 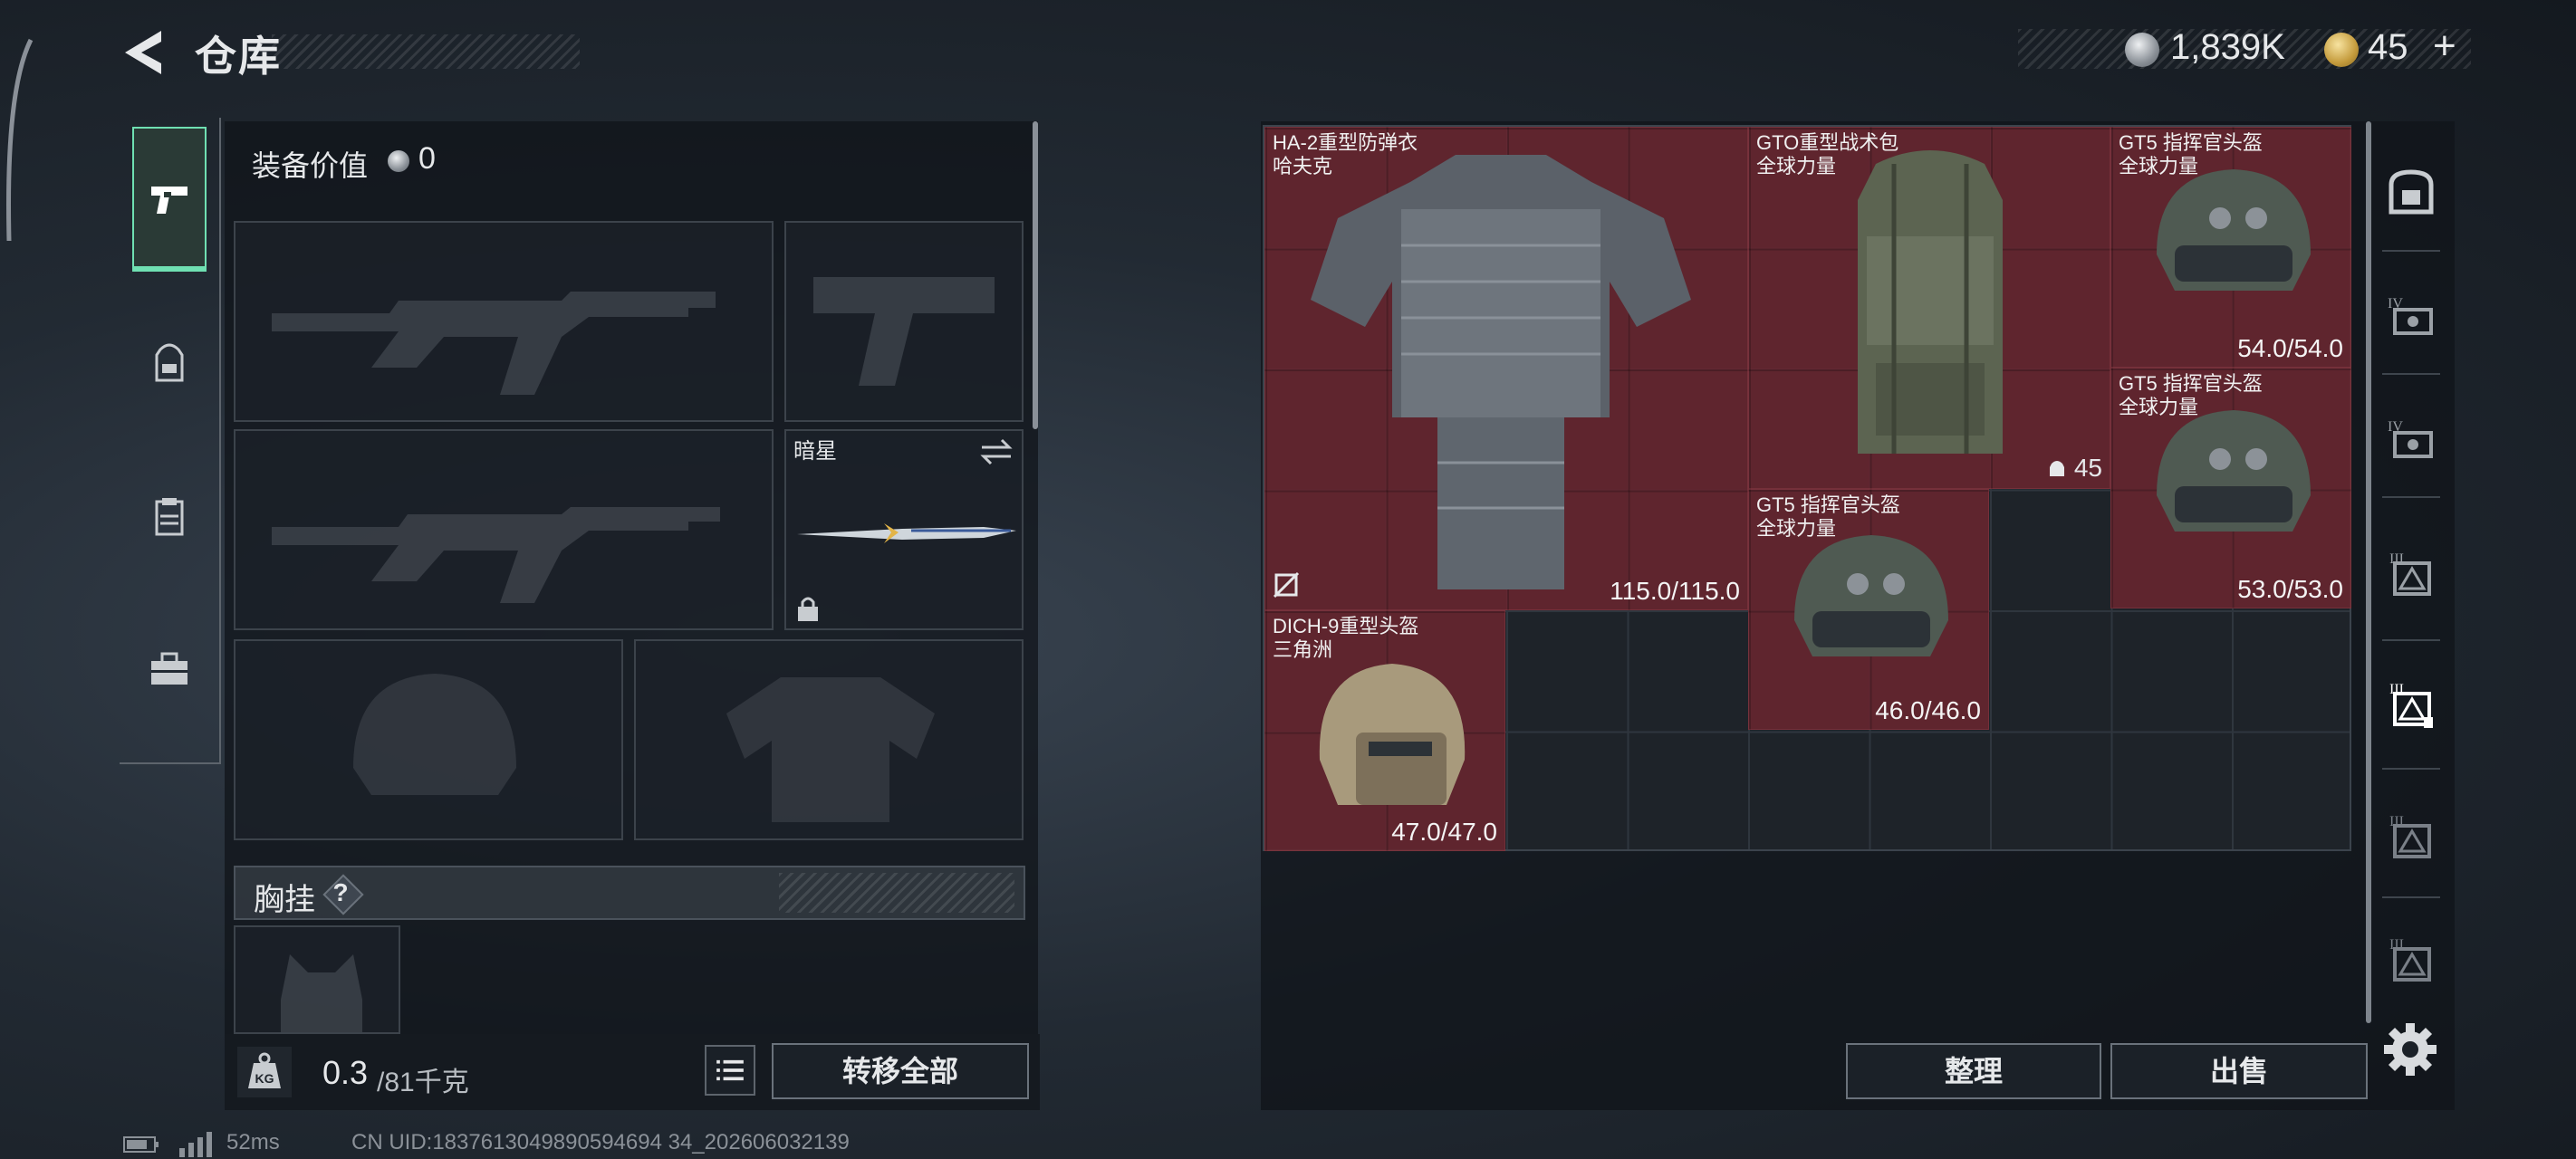 What do you see at coordinates (434, 735) in the screenshot?
I see `helmet-silhouette-icon` at bounding box center [434, 735].